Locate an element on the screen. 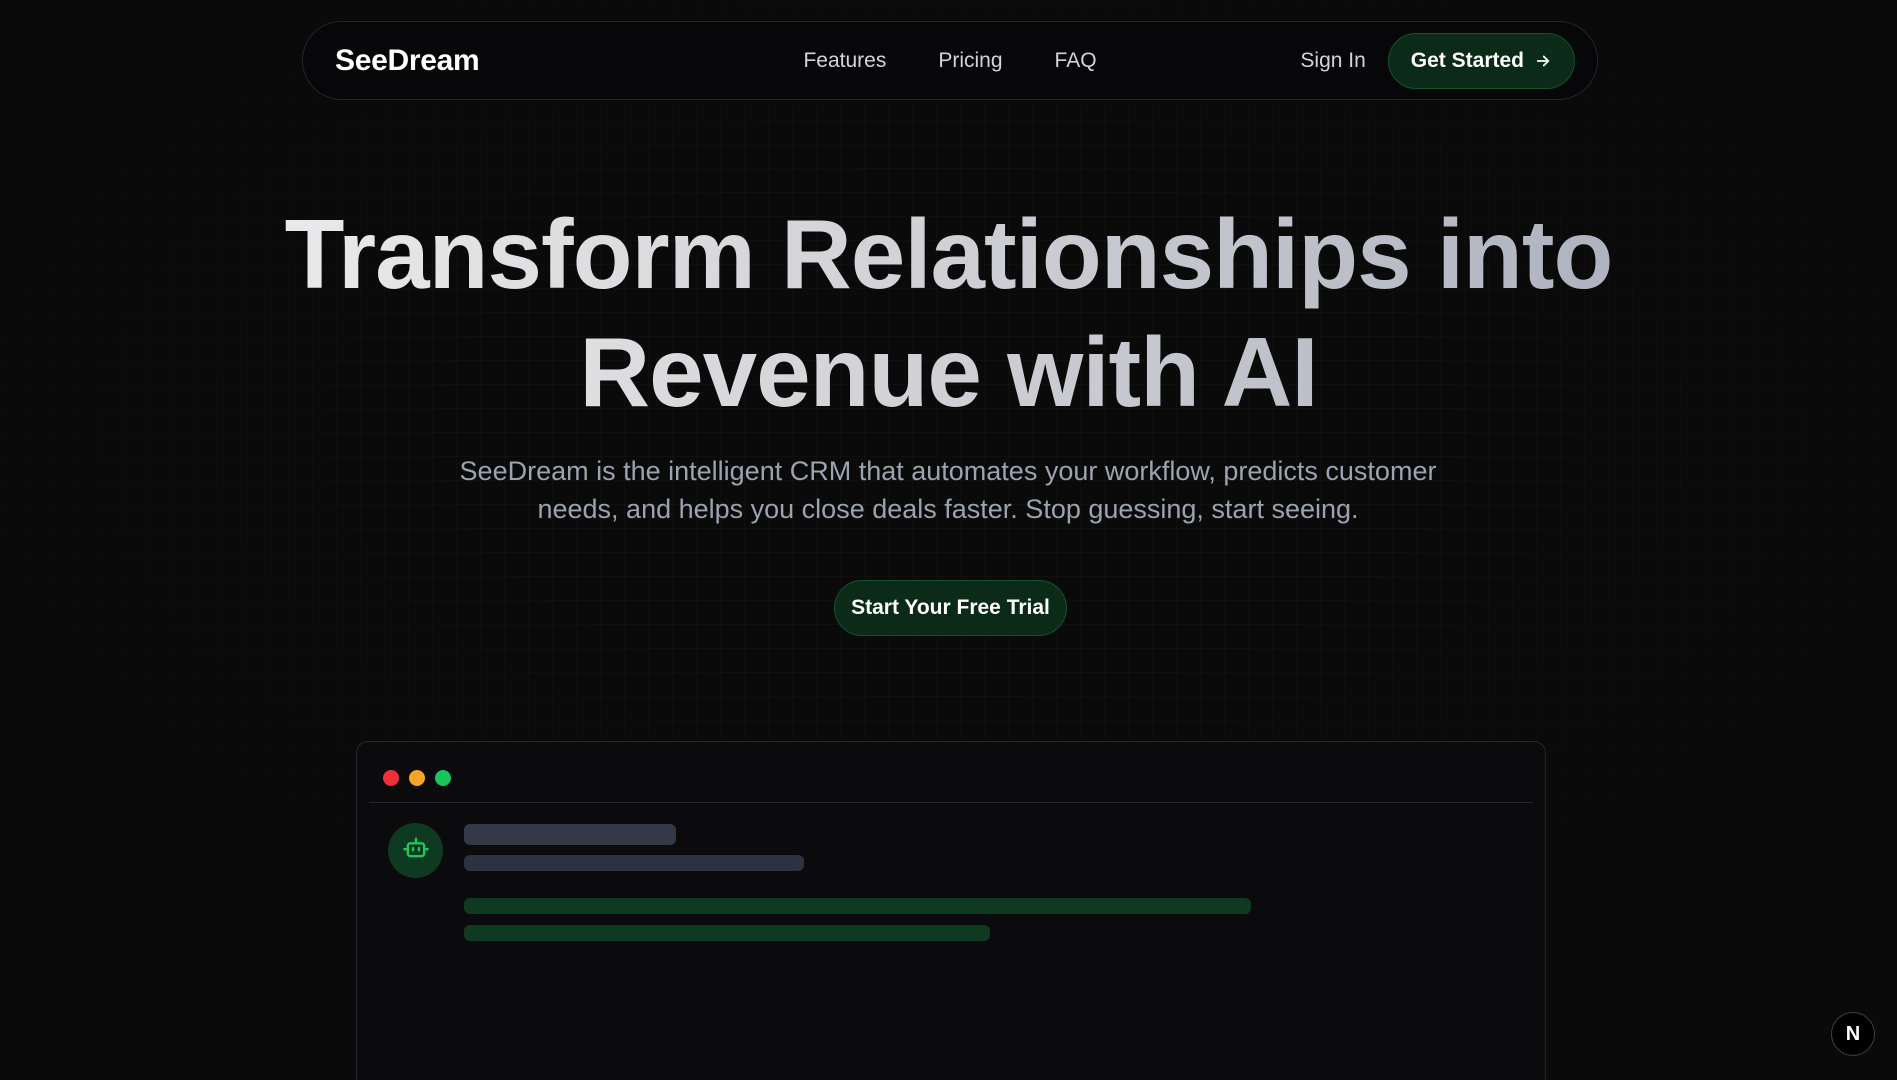 The image size is (1897, 1080). assistant-avatar is located at coordinates (415, 850).